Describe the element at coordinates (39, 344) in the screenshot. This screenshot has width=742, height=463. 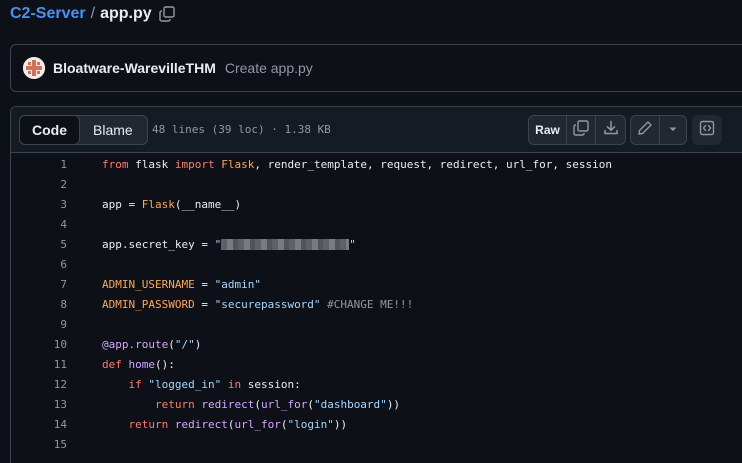
I see `line-number: 10` at that location.